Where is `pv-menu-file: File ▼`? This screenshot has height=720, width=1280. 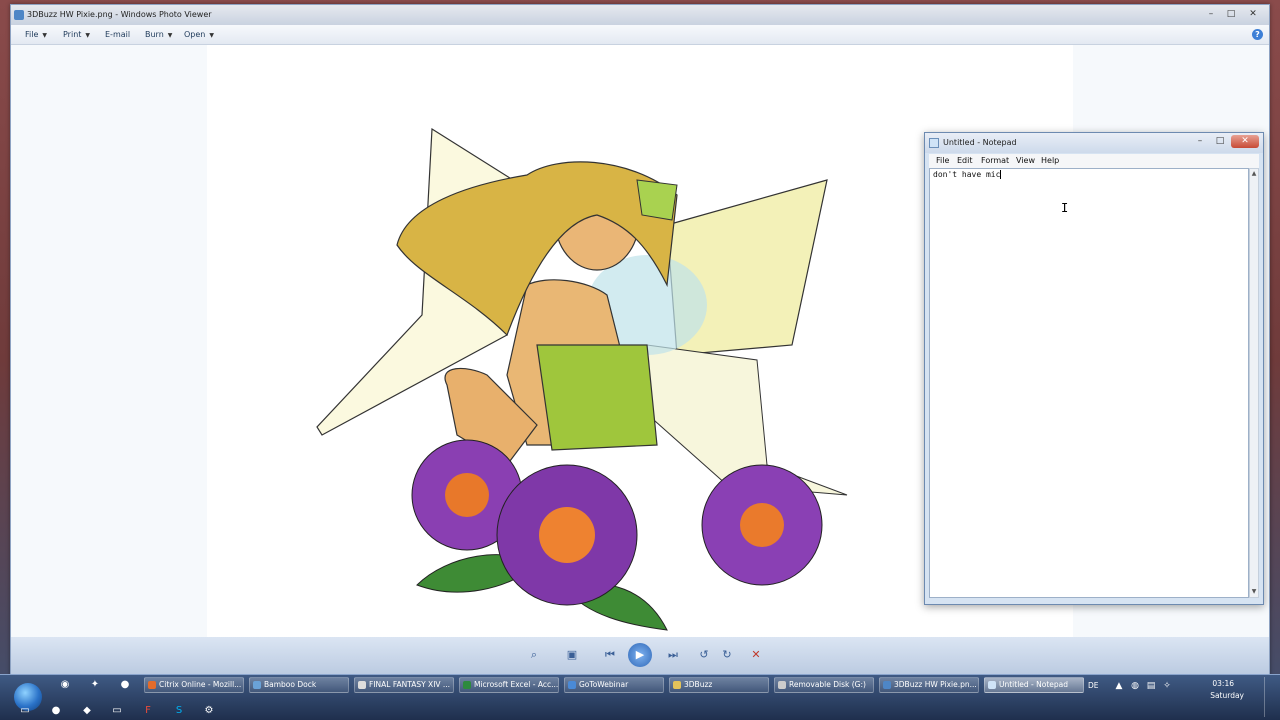 pv-menu-file: File ▼ is located at coordinates (36, 35).